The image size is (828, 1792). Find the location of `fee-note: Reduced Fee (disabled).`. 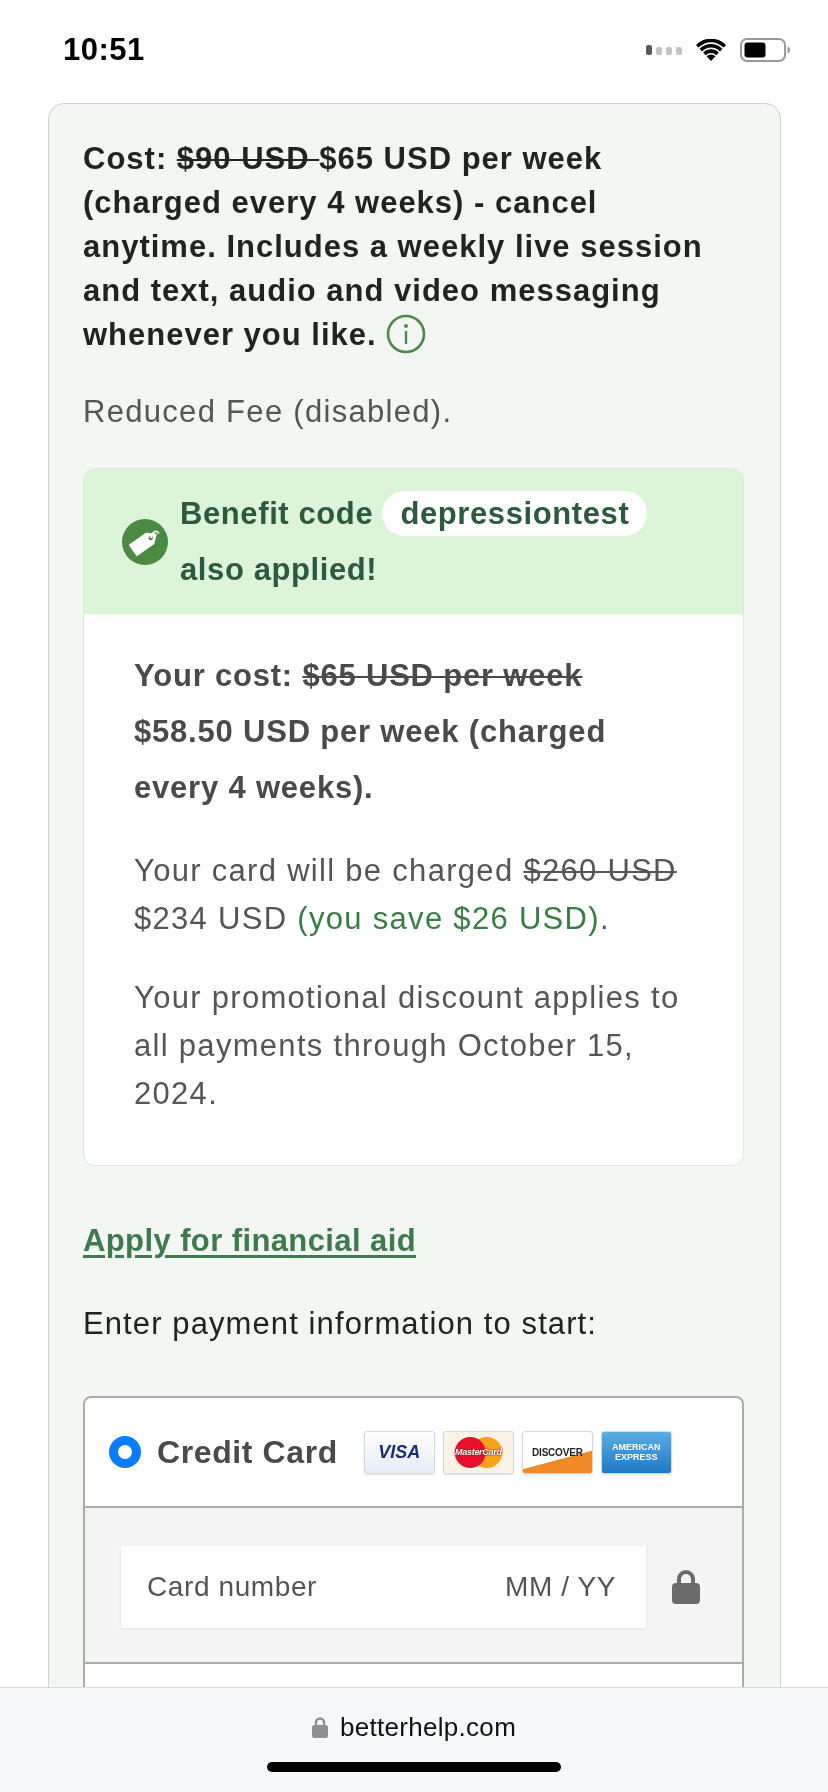

fee-note: Reduced Fee (disabled). is located at coordinates (268, 412).